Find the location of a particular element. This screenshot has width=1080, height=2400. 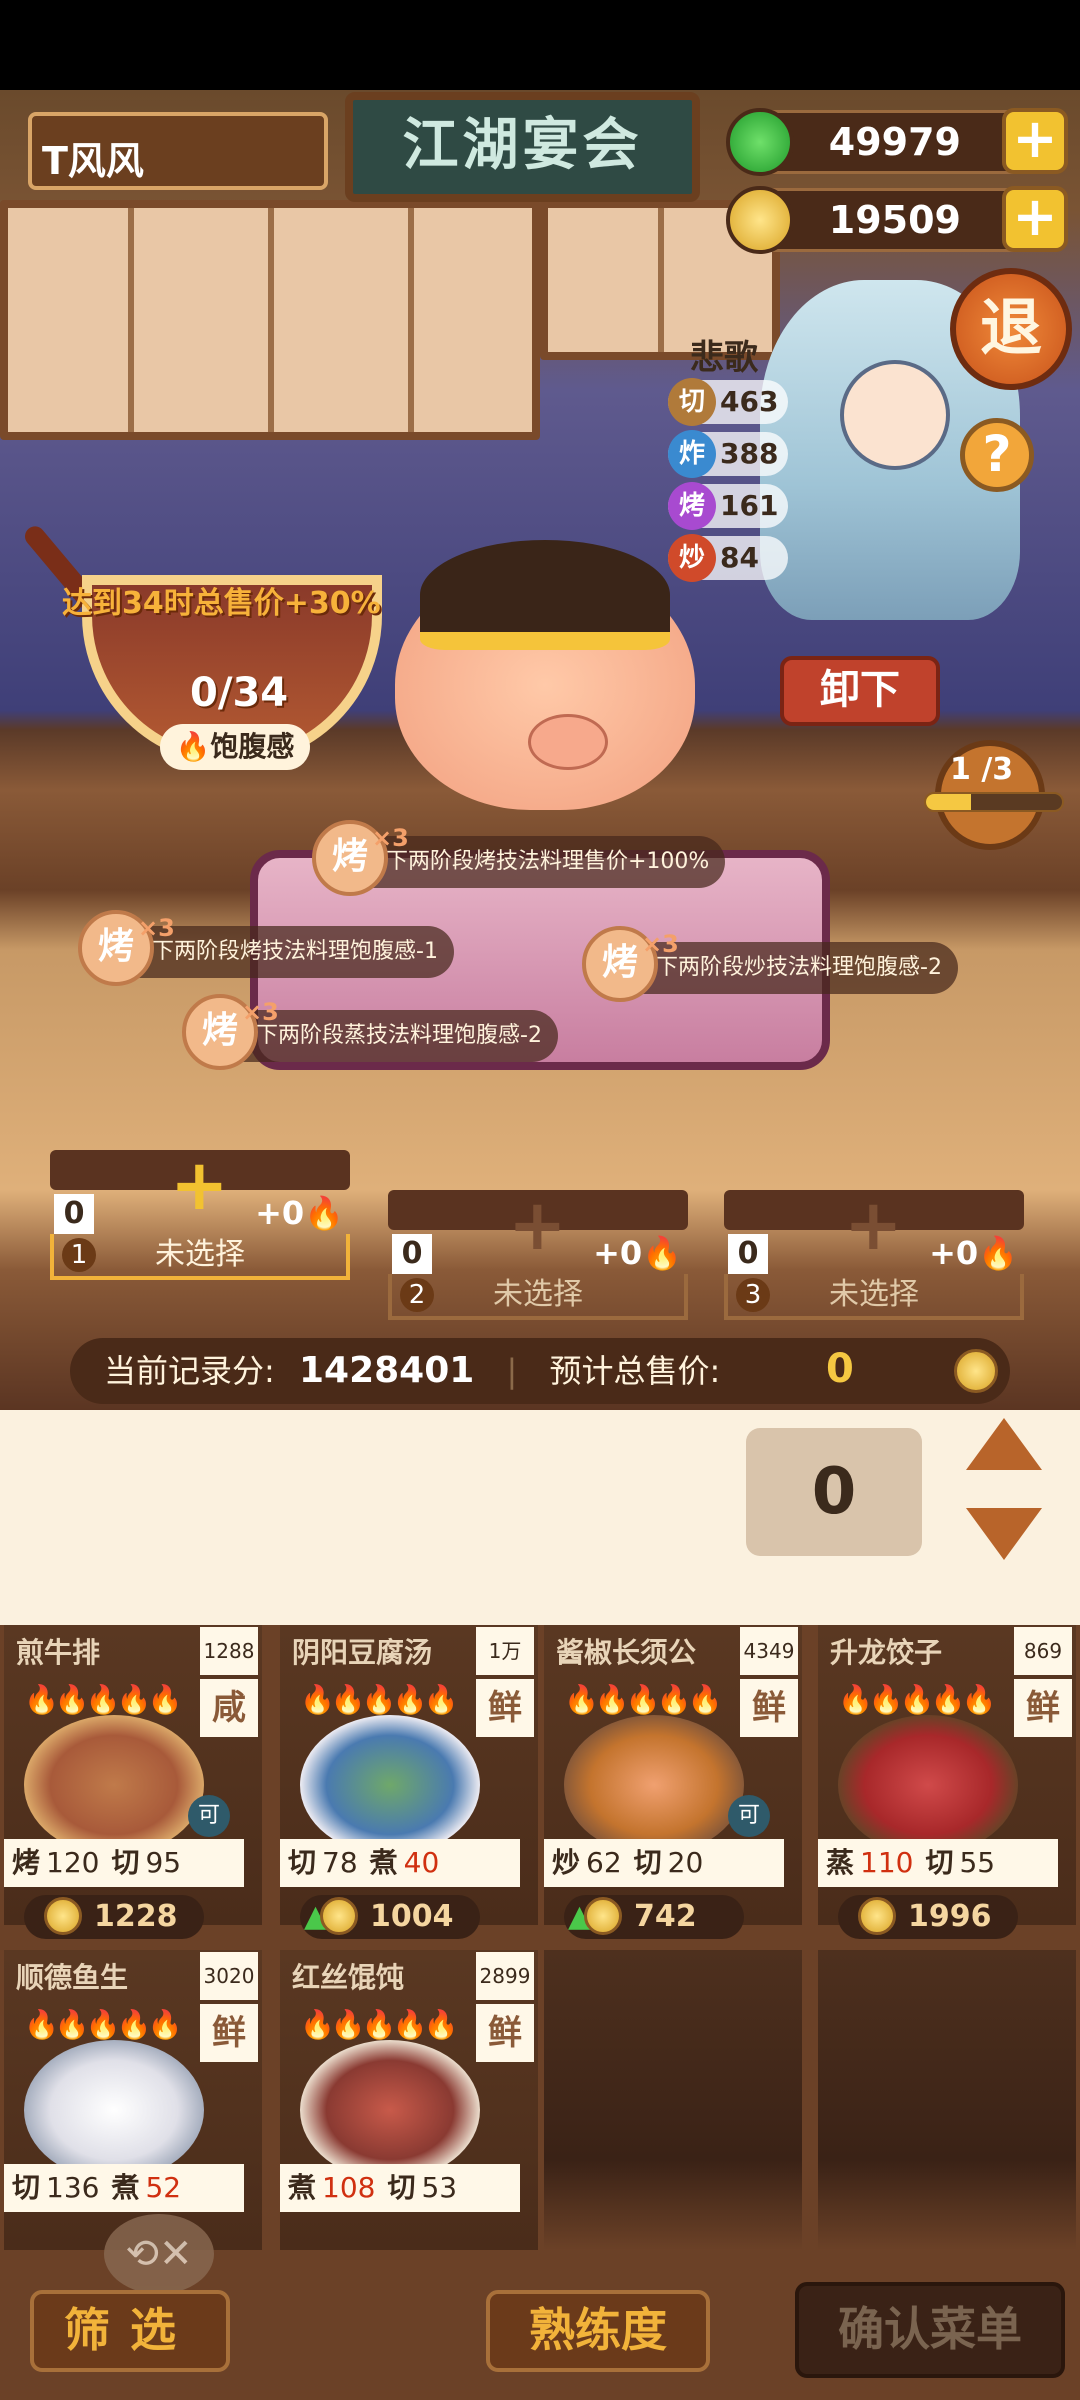

dish-name: 阴阳豆腐汤 is located at coordinates (362, 1652).